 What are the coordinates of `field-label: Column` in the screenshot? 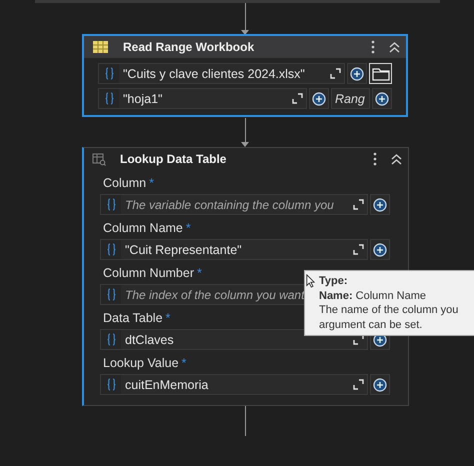 It's located at (124, 183).